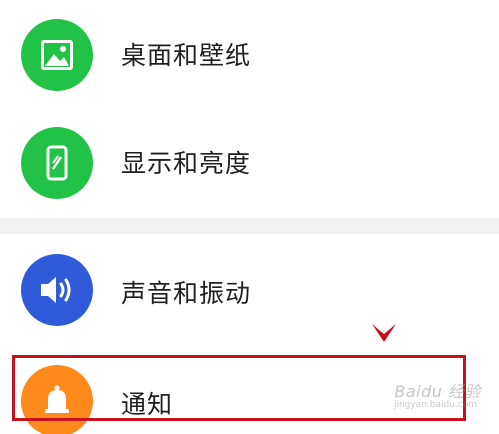 Image resolution: width=499 pixels, height=434 pixels. I want to click on settings-item-label: 声音和振动, so click(186, 293).